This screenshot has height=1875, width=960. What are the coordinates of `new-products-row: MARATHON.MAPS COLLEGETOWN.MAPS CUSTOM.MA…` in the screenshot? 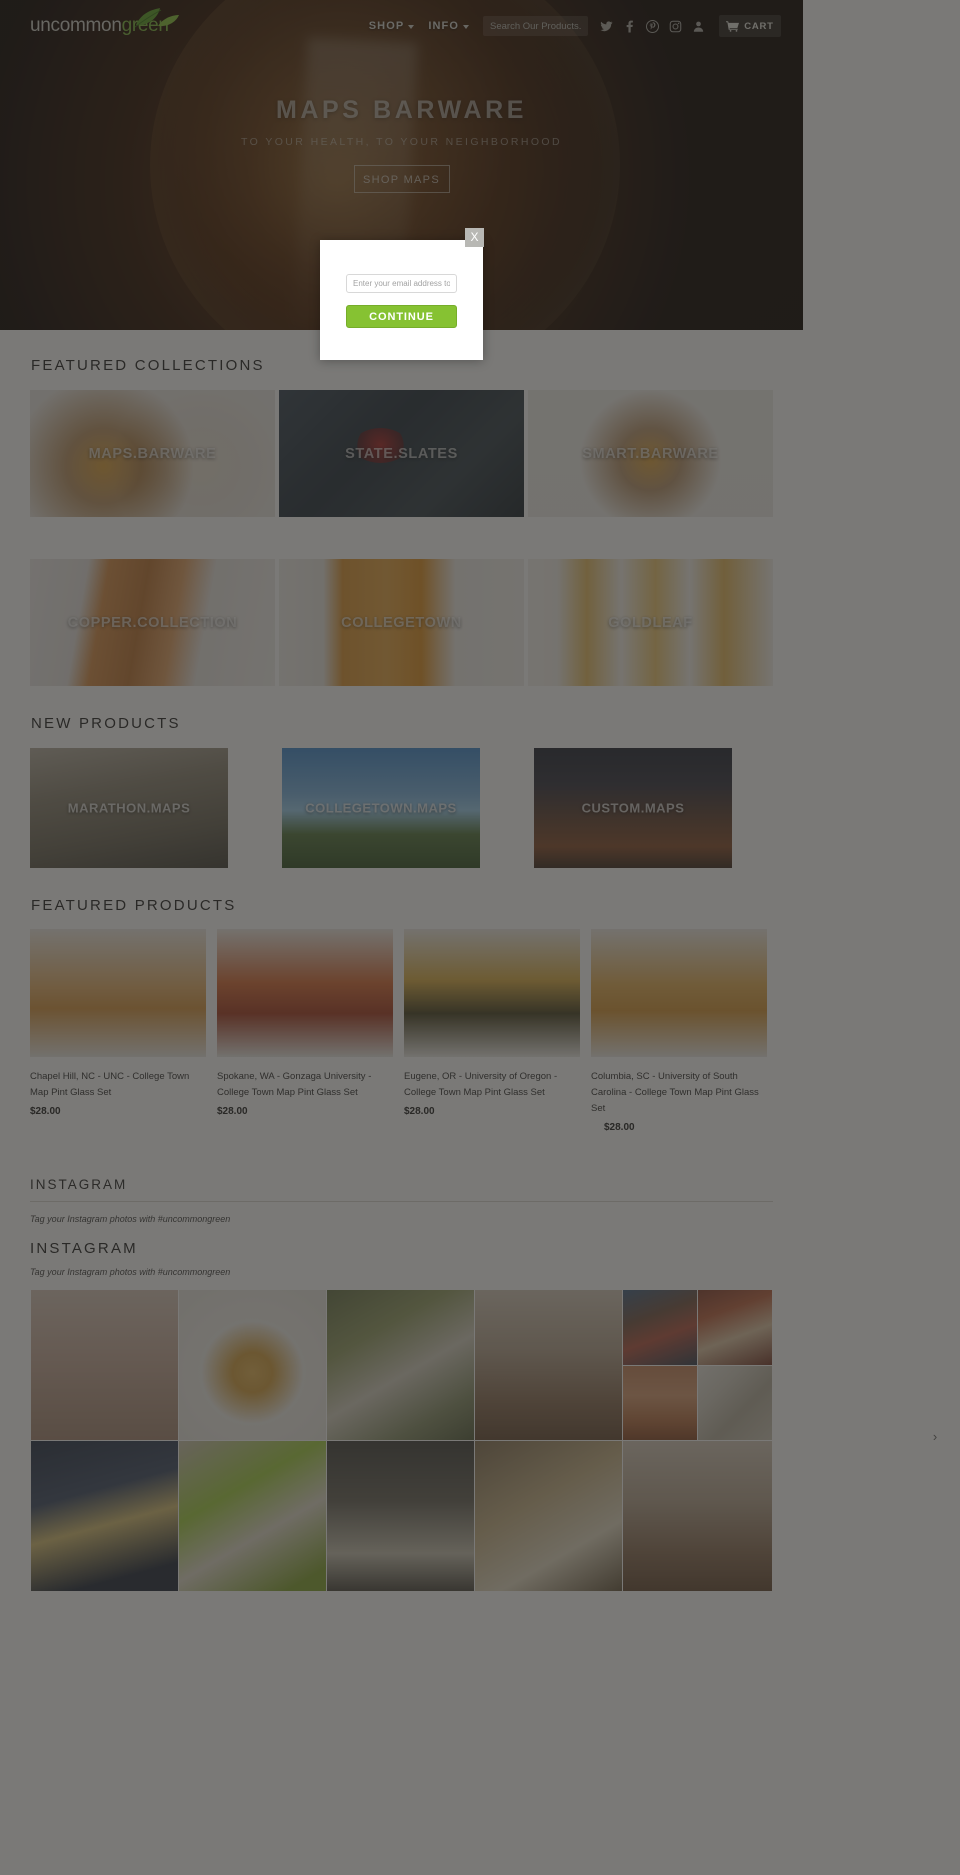 It's located at (401, 808).